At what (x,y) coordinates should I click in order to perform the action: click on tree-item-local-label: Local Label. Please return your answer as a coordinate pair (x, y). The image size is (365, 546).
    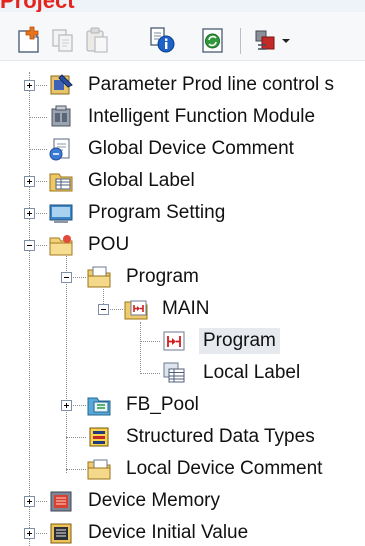
    Looking at the image, I should click on (251, 373).